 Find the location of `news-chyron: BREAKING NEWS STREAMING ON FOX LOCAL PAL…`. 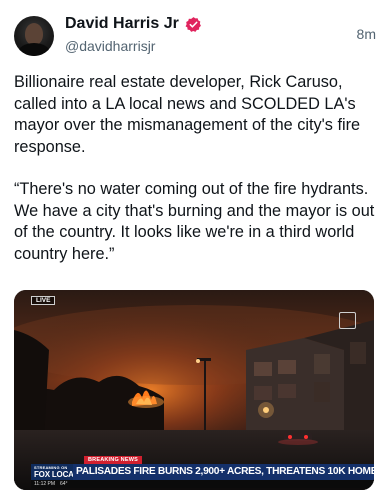

news-chyron: BREAKING NEWS STREAMING ON FOX LOCAL PAL… is located at coordinates (194, 466).